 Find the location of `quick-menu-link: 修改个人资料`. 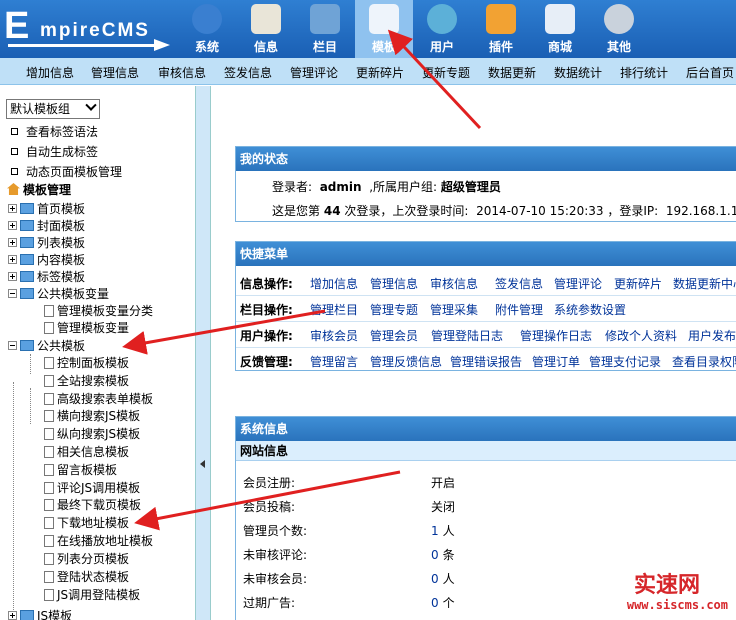

quick-menu-link: 修改个人资料 is located at coordinates (641, 335).